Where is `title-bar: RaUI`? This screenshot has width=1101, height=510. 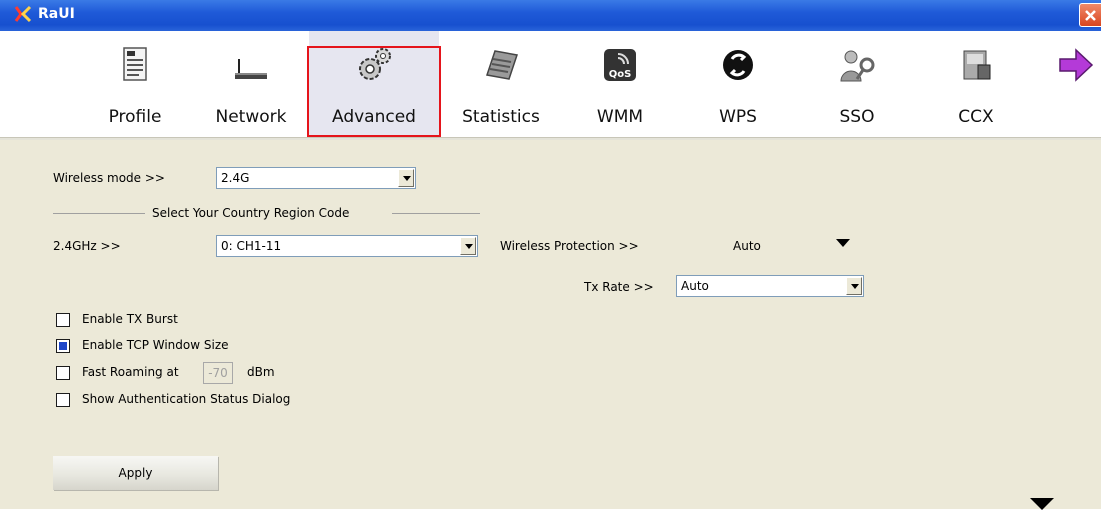 title-bar: RaUI is located at coordinates (550, 15).